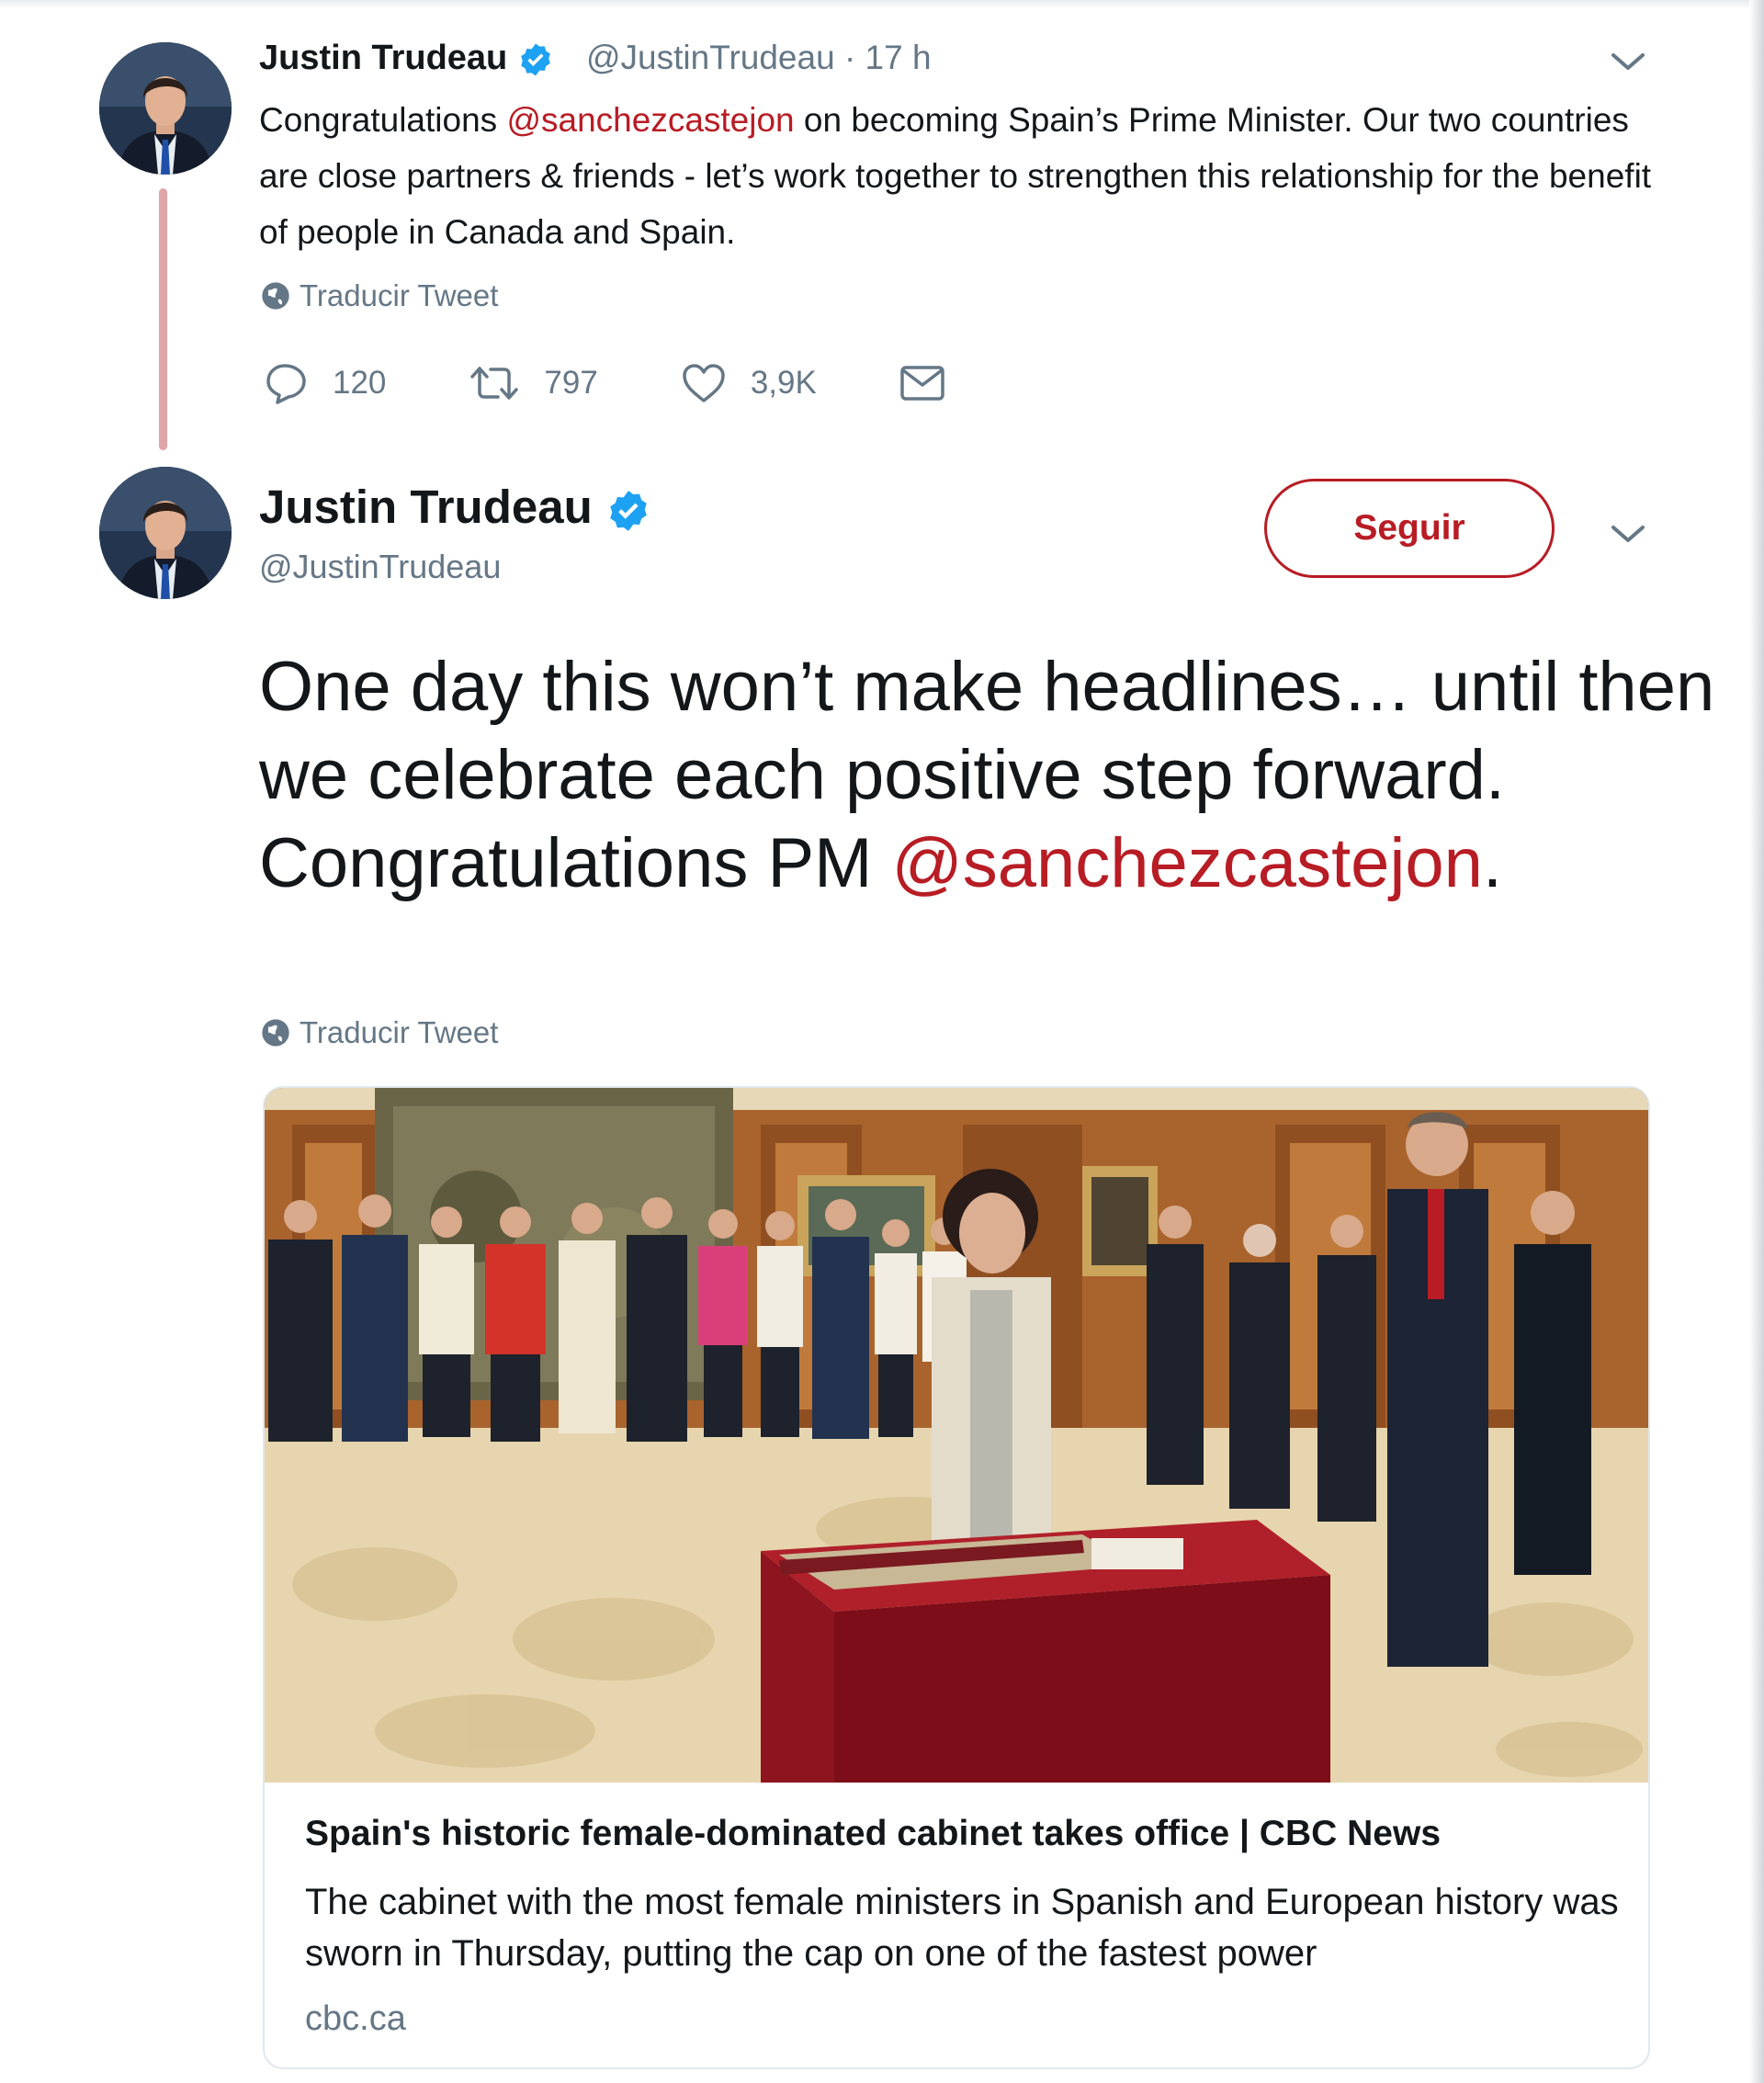  Describe the element at coordinates (533, 383) in the screenshot. I see `retweet-button: 797` at that location.